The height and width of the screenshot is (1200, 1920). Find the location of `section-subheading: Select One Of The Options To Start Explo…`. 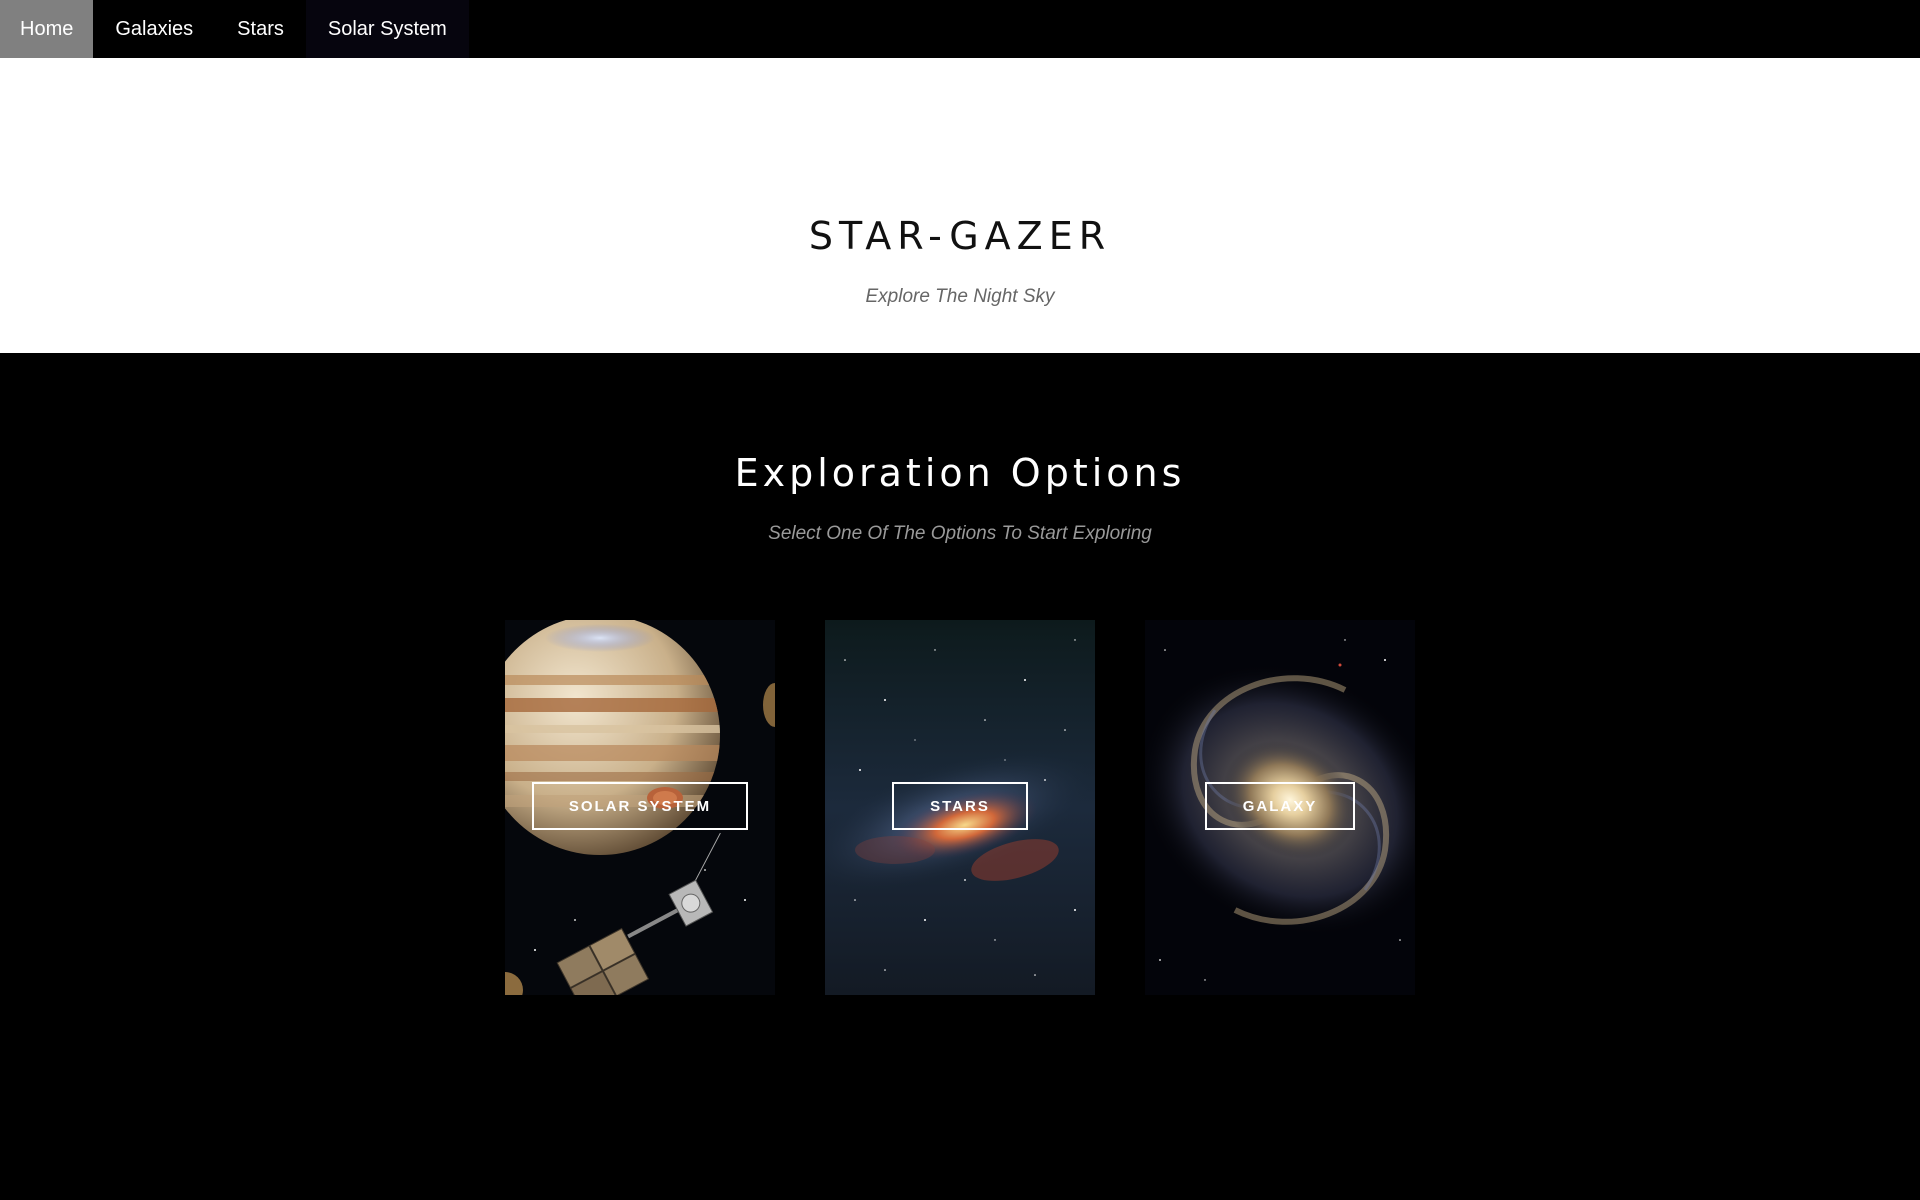

section-subheading: Select One Of The Options To Start Explo… is located at coordinates (960, 533).